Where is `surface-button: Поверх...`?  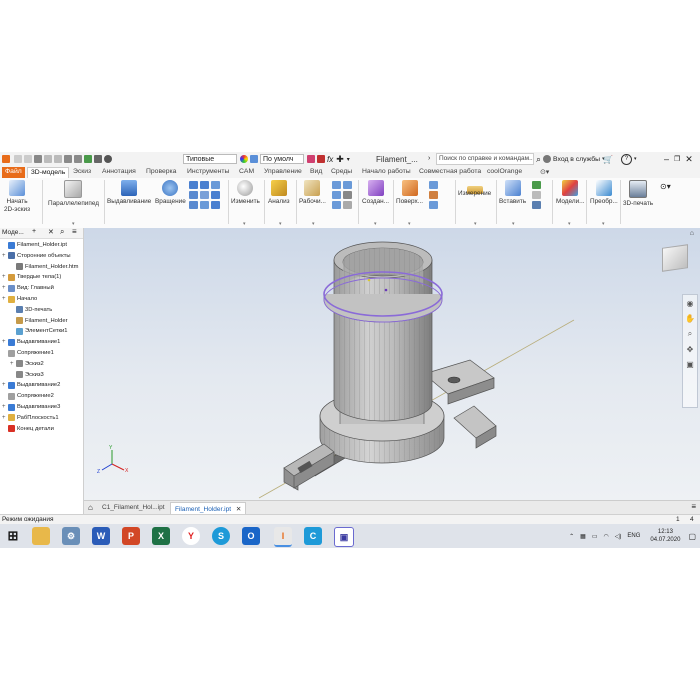 surface-button: Поверх... is located at coordinates (409, 192).